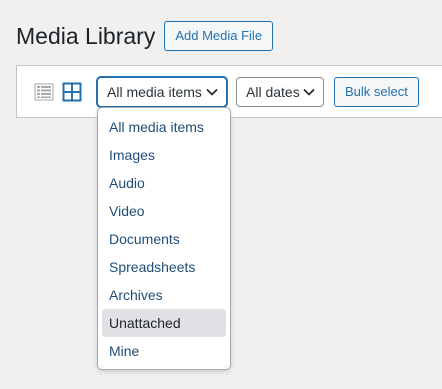  What do you see at coordinates (164, 211) in the screenshot?
I see `dropdown-option-video: Video` at bounding box center [164, 211].